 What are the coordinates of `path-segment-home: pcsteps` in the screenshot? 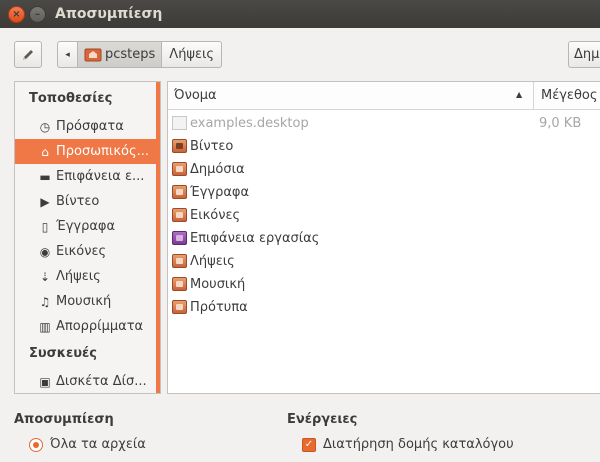 It's located at (120, 54).